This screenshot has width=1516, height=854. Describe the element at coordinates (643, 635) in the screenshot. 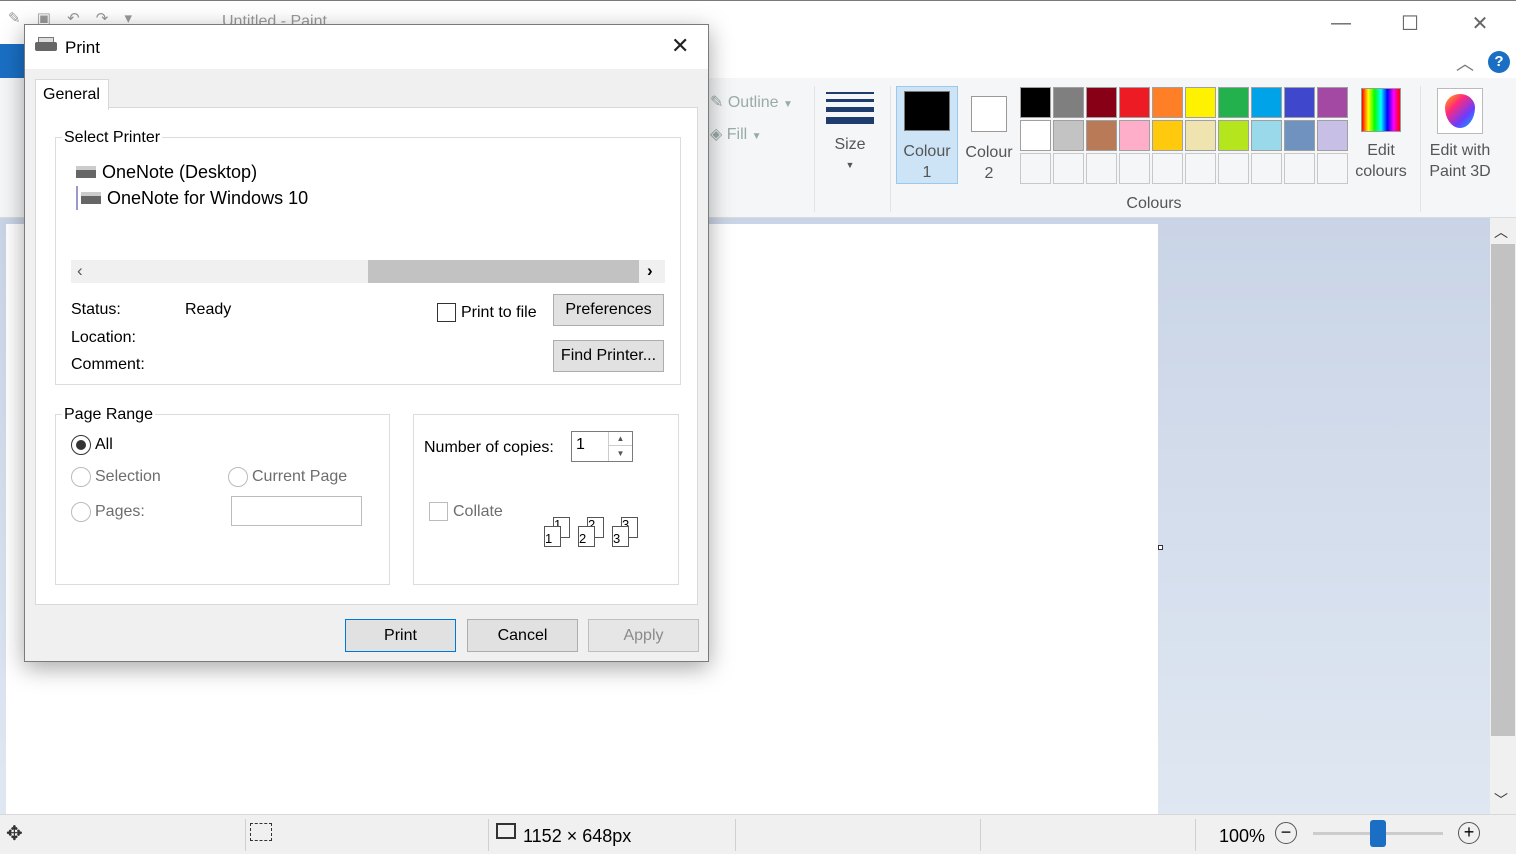

I see `apply-button: Apply` at that location.